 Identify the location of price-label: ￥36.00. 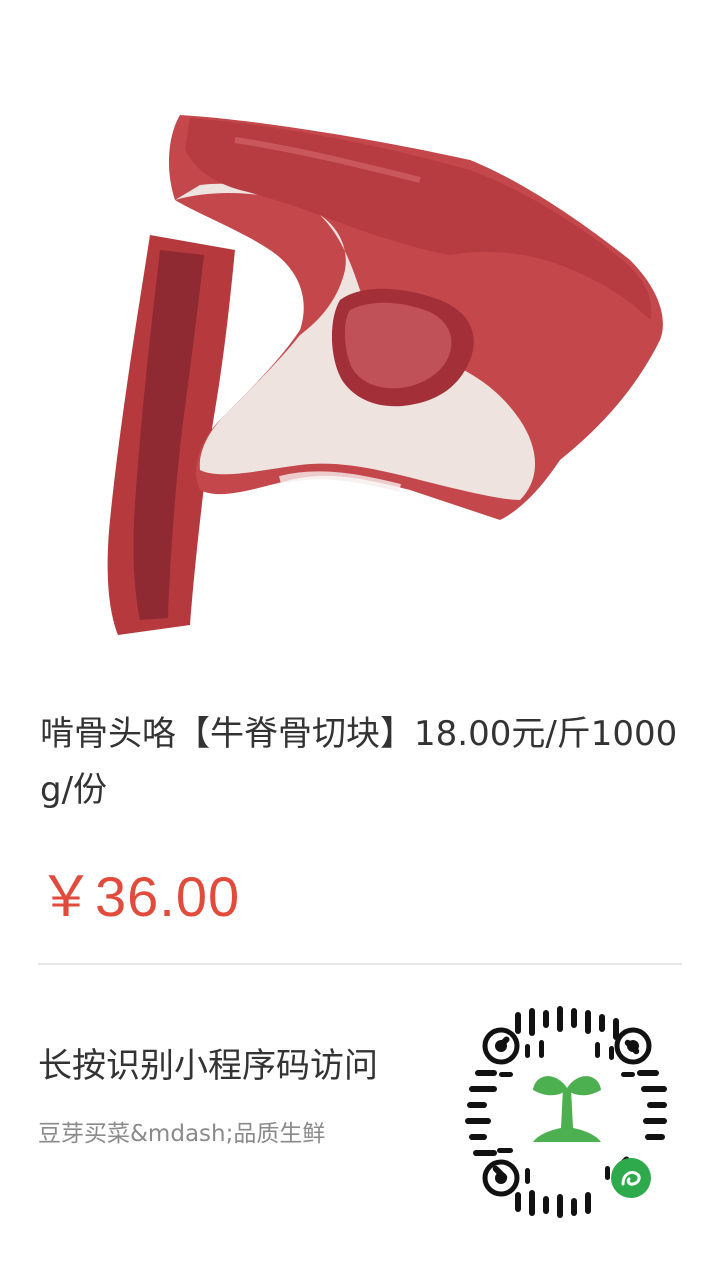
(139, 896).